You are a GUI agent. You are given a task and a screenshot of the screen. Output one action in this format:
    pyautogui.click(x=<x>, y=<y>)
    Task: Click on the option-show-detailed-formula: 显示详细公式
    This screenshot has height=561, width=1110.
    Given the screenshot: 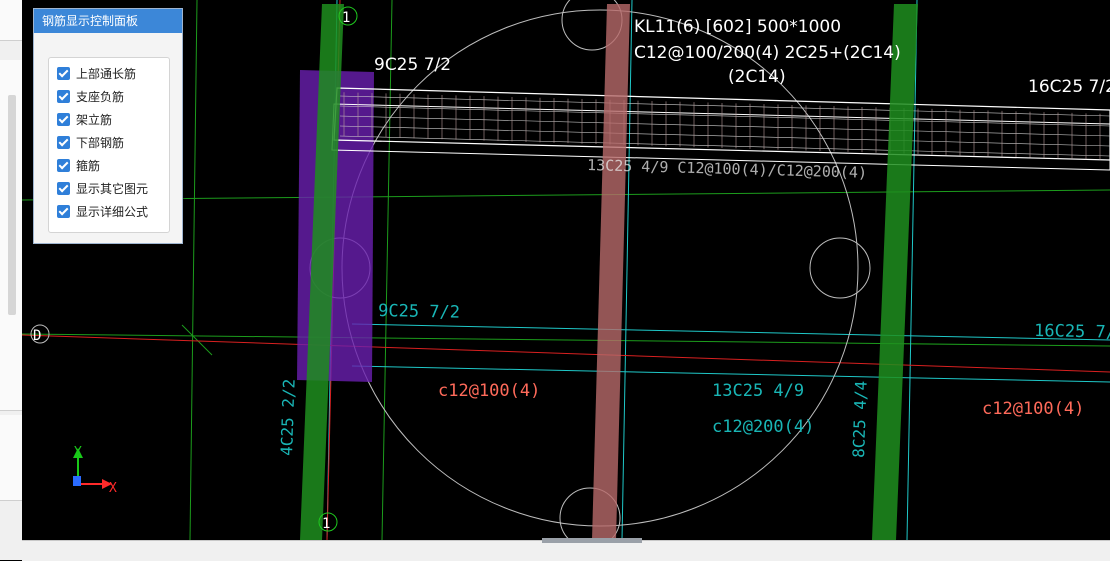 What is the action you would take?
    pyautogui.click(x=102, y=212)
    